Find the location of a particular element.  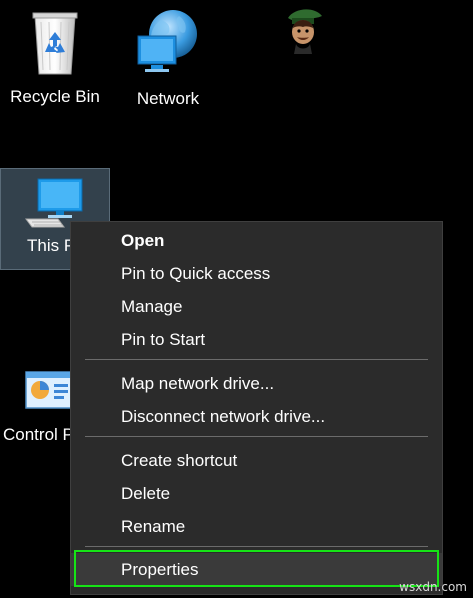

watermark: wsxdn.com is located at coordinates (433, 587).